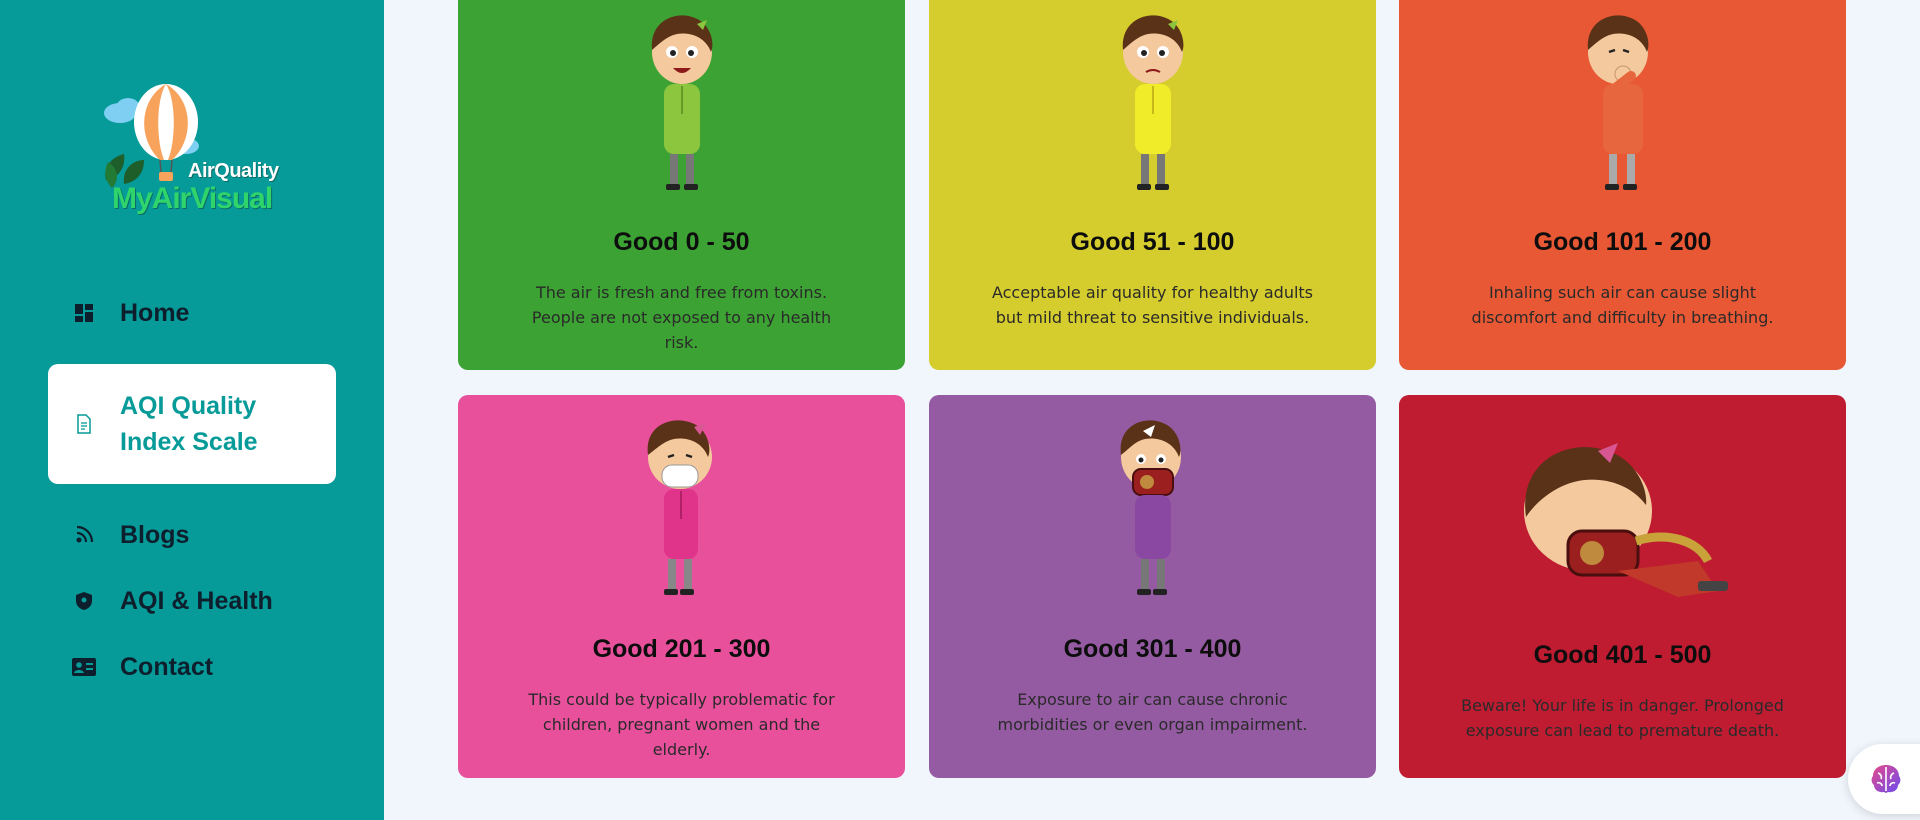 Image resolution: width=1920 pixels, height=820 pixels. I want to click on nav-item-contact: Contact, so click(192, 667).